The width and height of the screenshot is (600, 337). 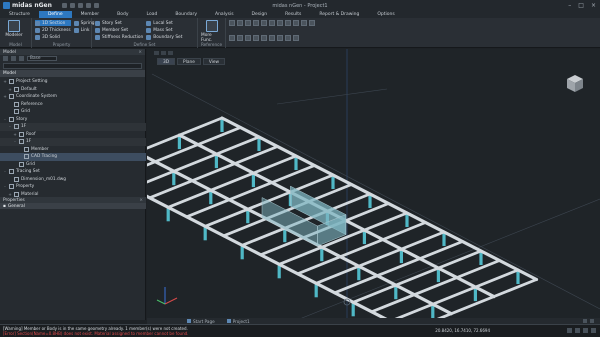 What do you see at coordinates (201, 321) in the screenshot?
I see `doc-tab-start-page: Start Page` at bounding box center [201, 321].